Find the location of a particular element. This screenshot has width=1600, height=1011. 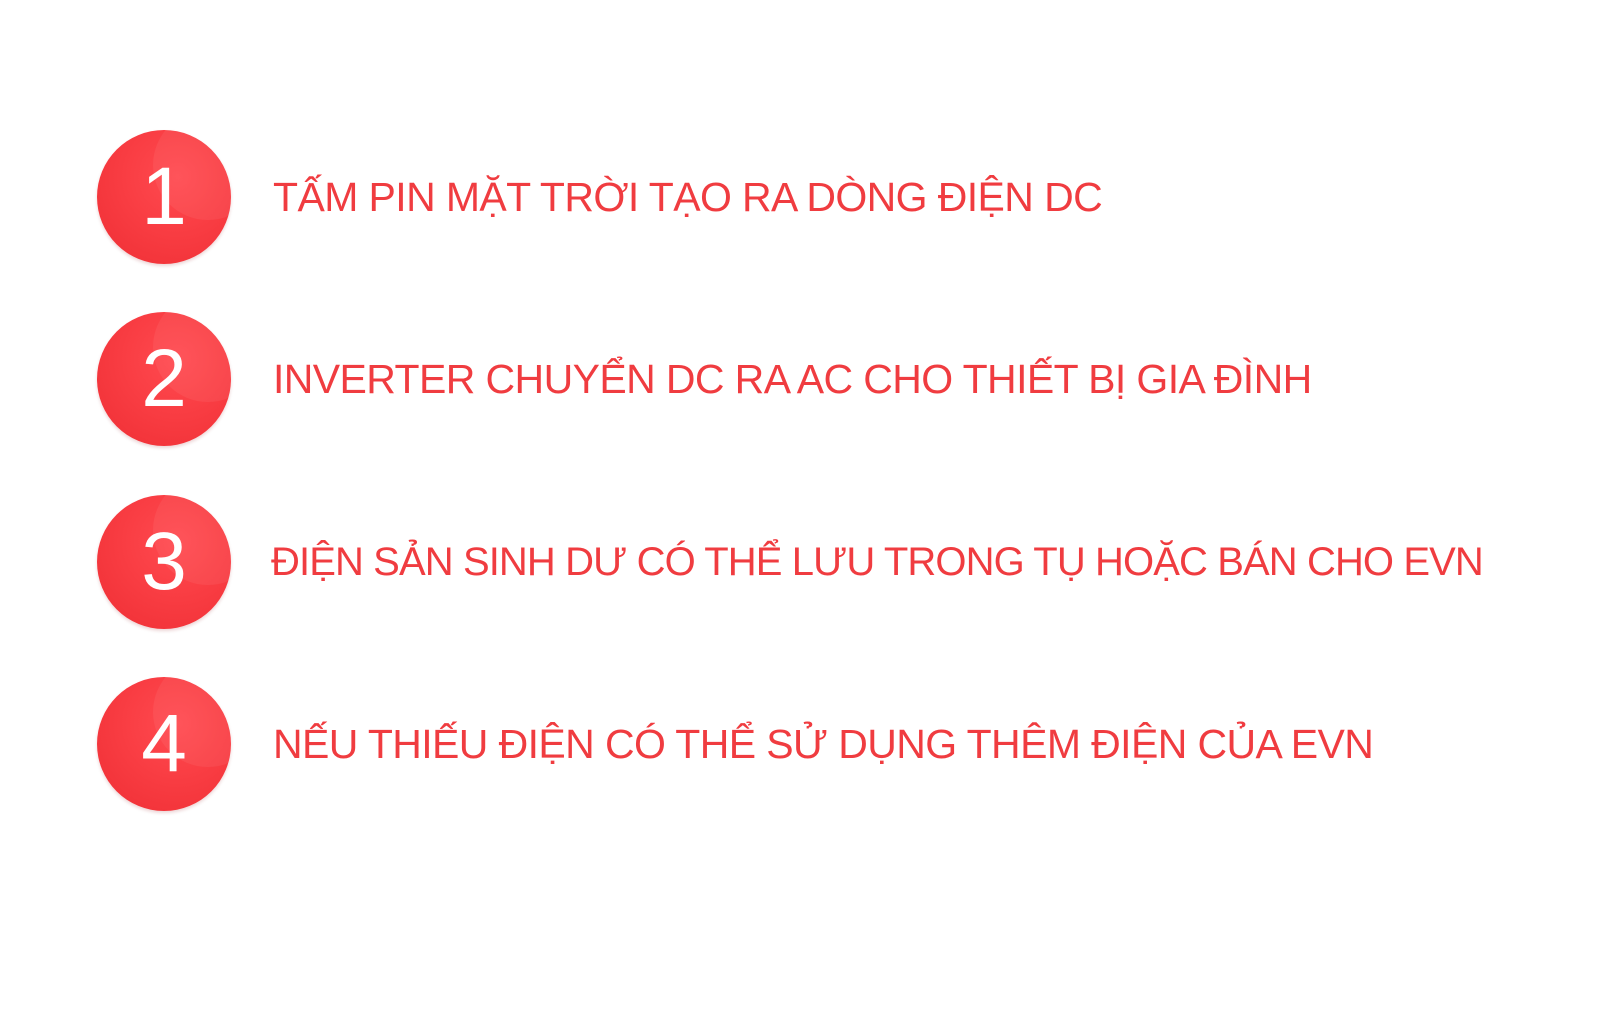

step-text: TẤM PIN MẶT TRỜI TẠO RA DÒNG ĐIỆN DC is located at coordinates (688, 197).